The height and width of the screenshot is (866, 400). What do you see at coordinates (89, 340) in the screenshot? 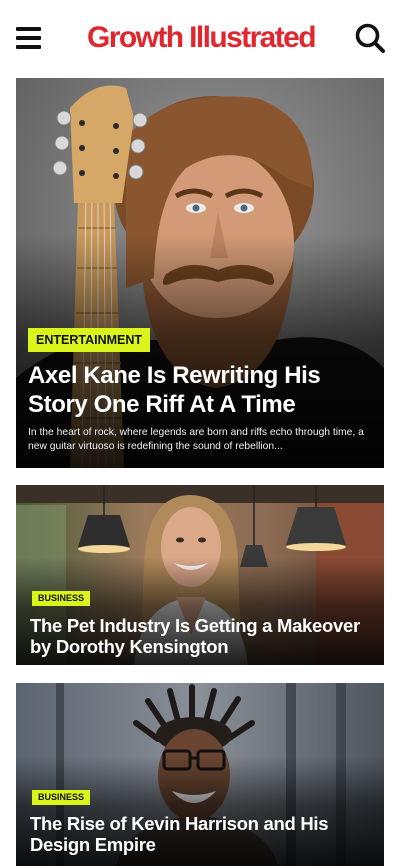
I see `category-badge: ENTERTAINMENT` at bounding box center [89, 340].